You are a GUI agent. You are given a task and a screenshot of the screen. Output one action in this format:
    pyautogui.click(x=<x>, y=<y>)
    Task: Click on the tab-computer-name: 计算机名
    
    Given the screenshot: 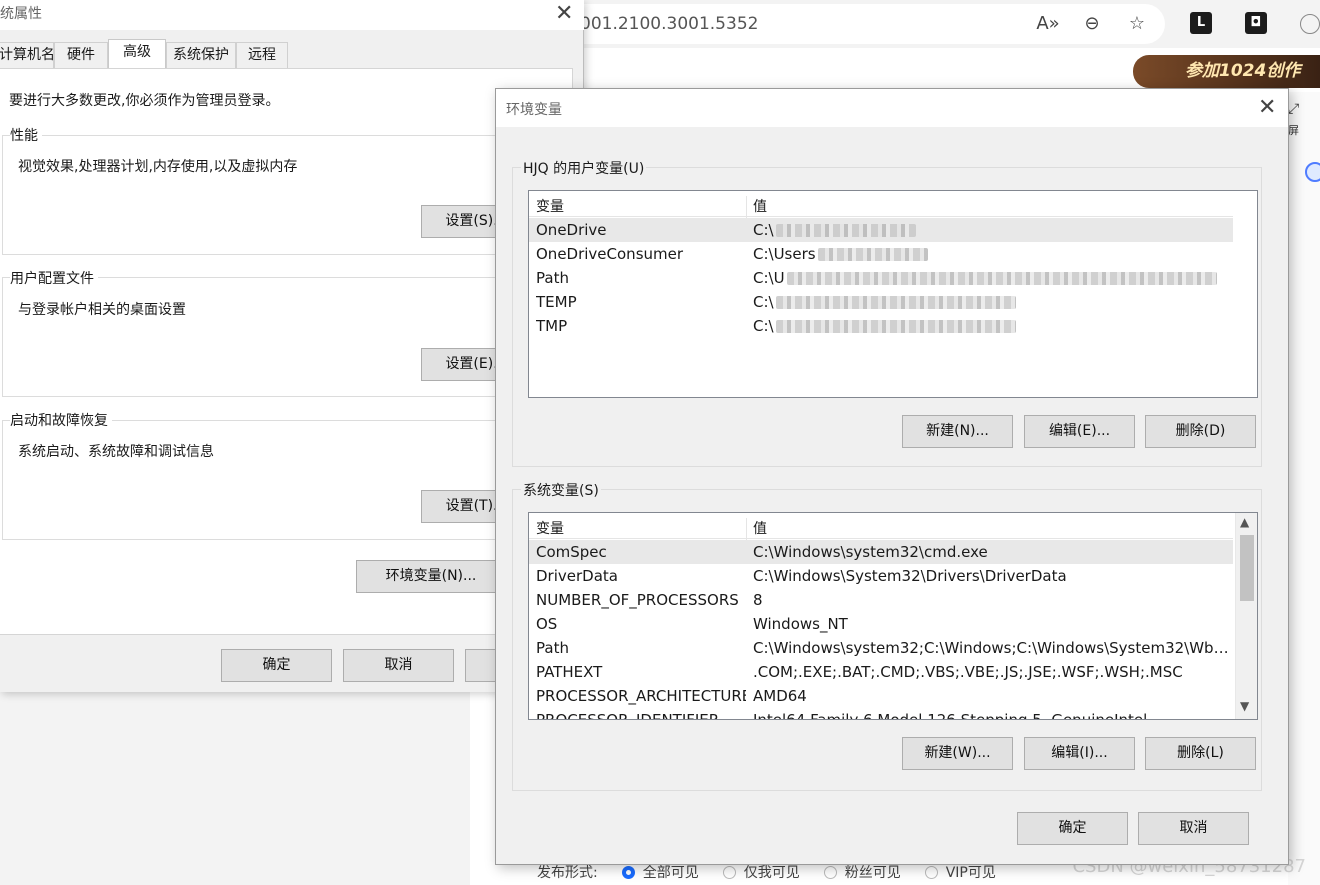 What is the action you would take?
    pyautogui.click(x=27, y=55)
    